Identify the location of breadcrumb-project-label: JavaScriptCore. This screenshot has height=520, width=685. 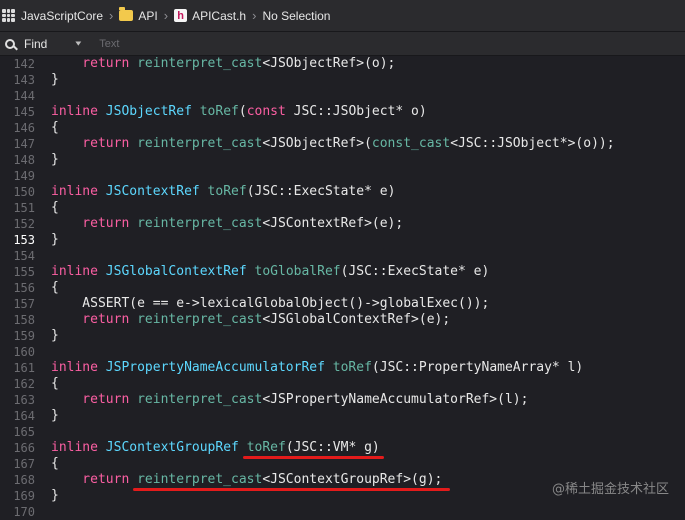
(62, 15).